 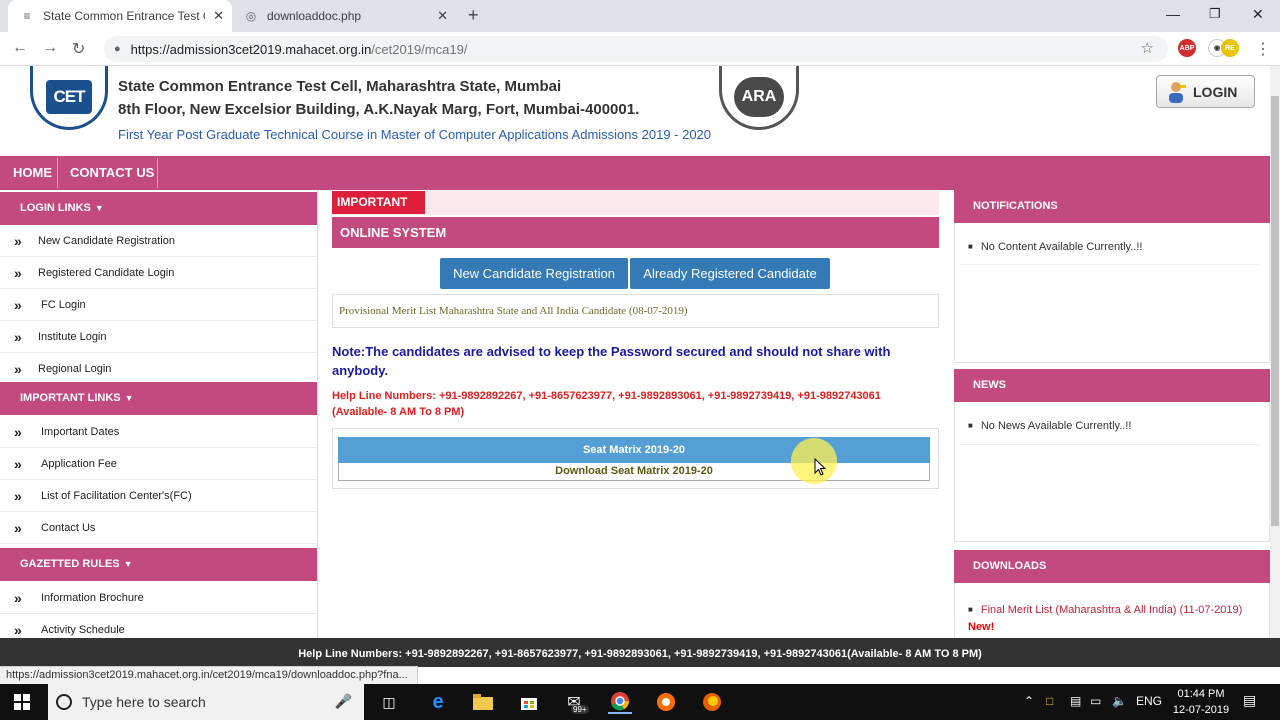 What do you see at coordinates (620, 702) in the screenshot?
I see `chrome-icon` at bounding box center [620, 702].